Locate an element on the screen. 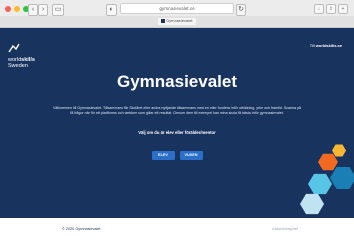  reload-icon: ↻ is located at coordinates (241, 10).